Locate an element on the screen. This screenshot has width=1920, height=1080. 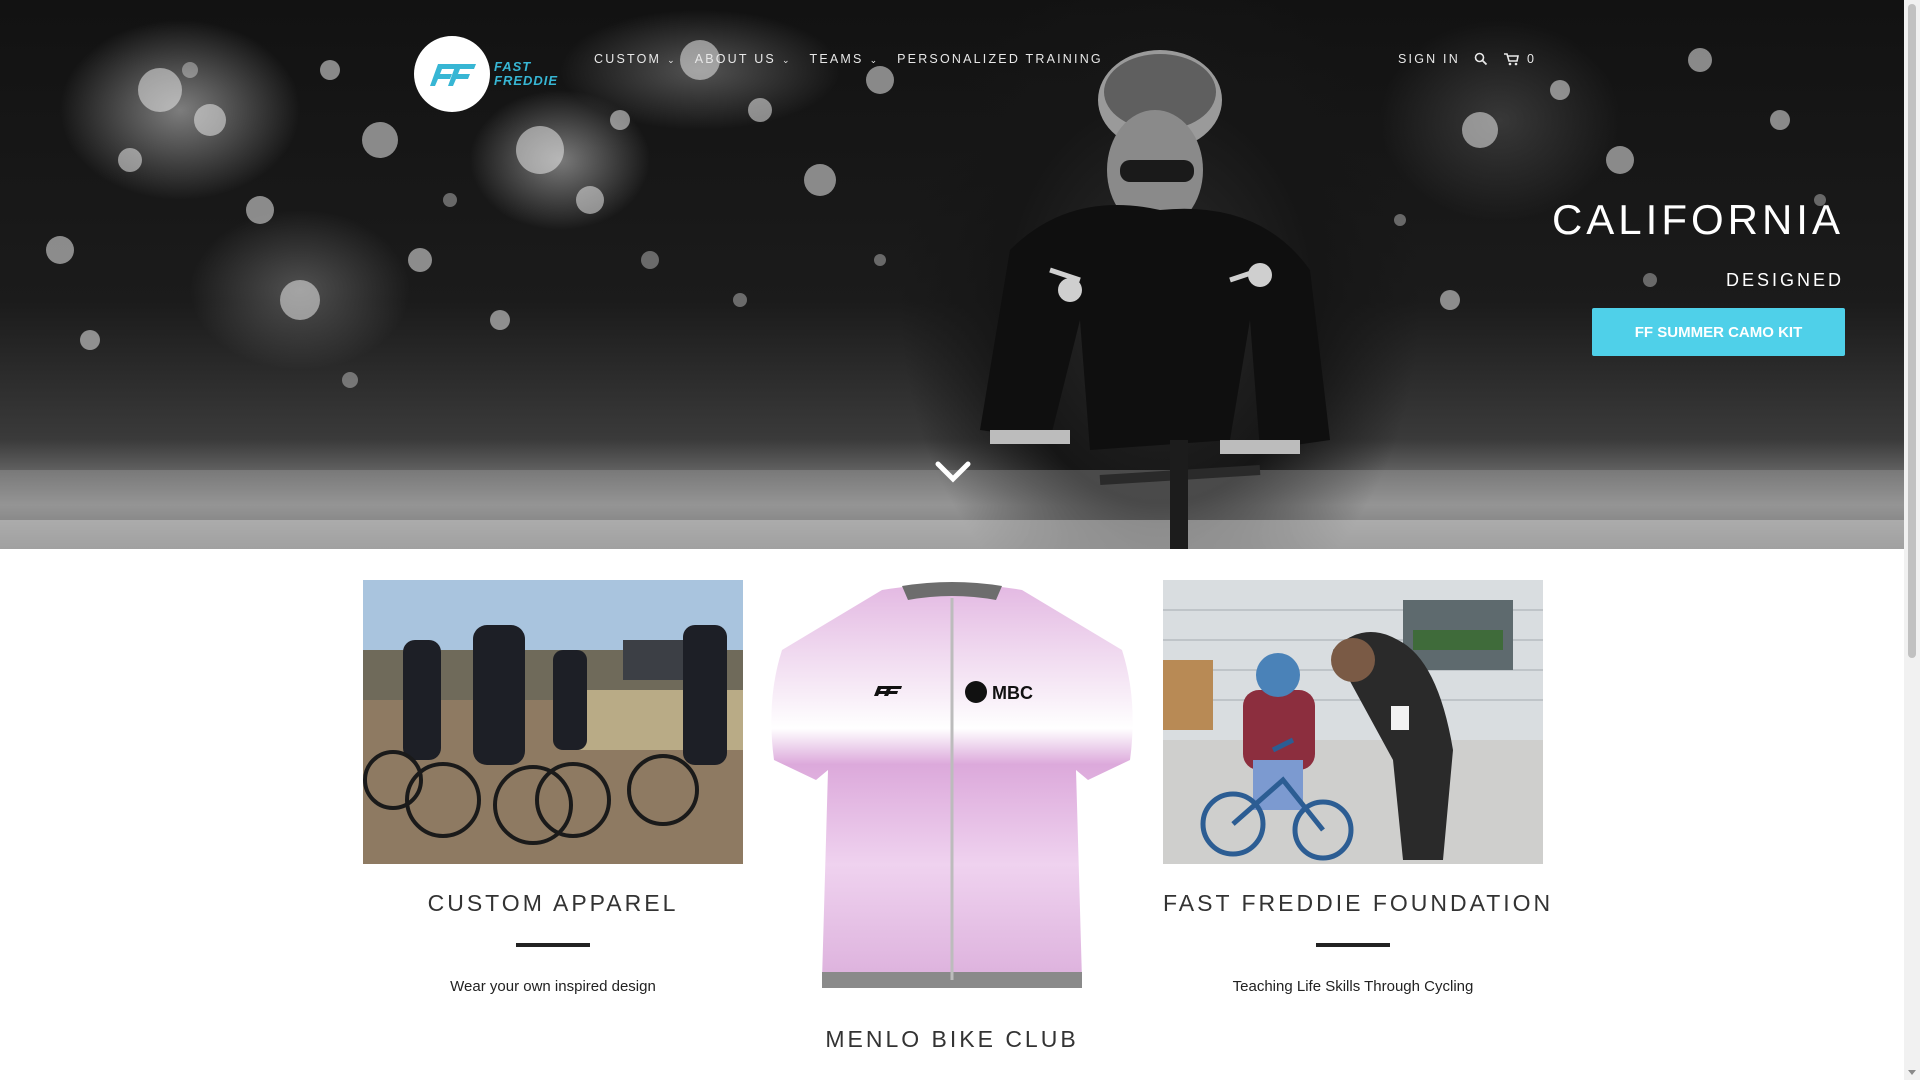
card-title: FAST FREDDIE FOUNDATION is located at coordinates (1356, 903).